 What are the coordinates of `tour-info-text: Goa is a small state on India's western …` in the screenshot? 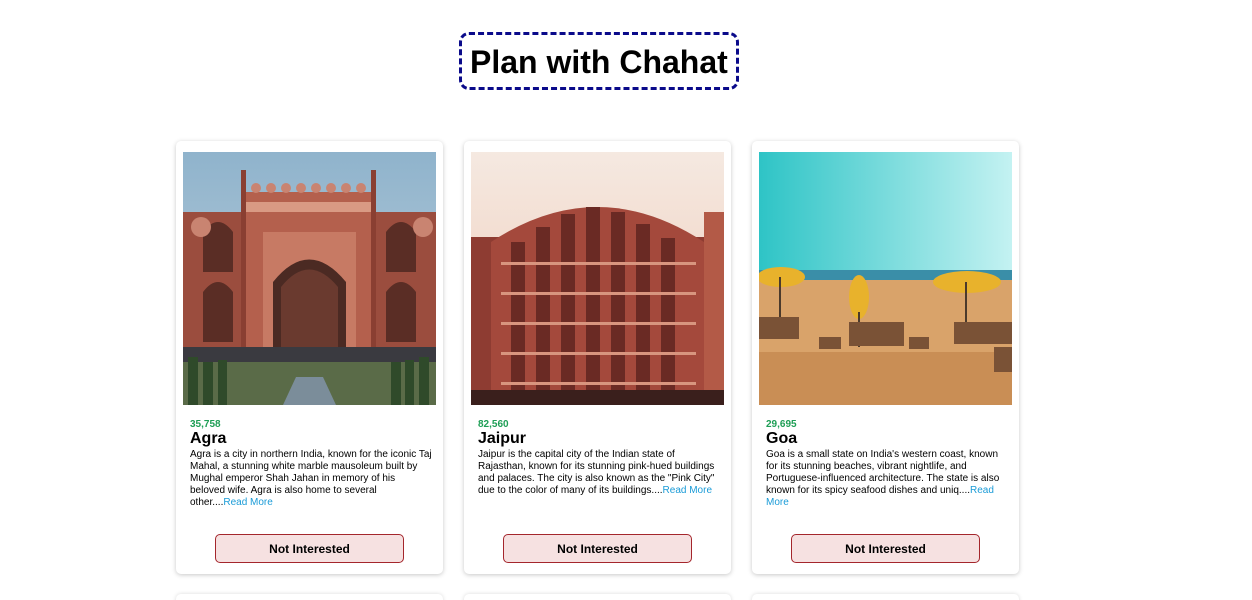 It's located at (883, 472).